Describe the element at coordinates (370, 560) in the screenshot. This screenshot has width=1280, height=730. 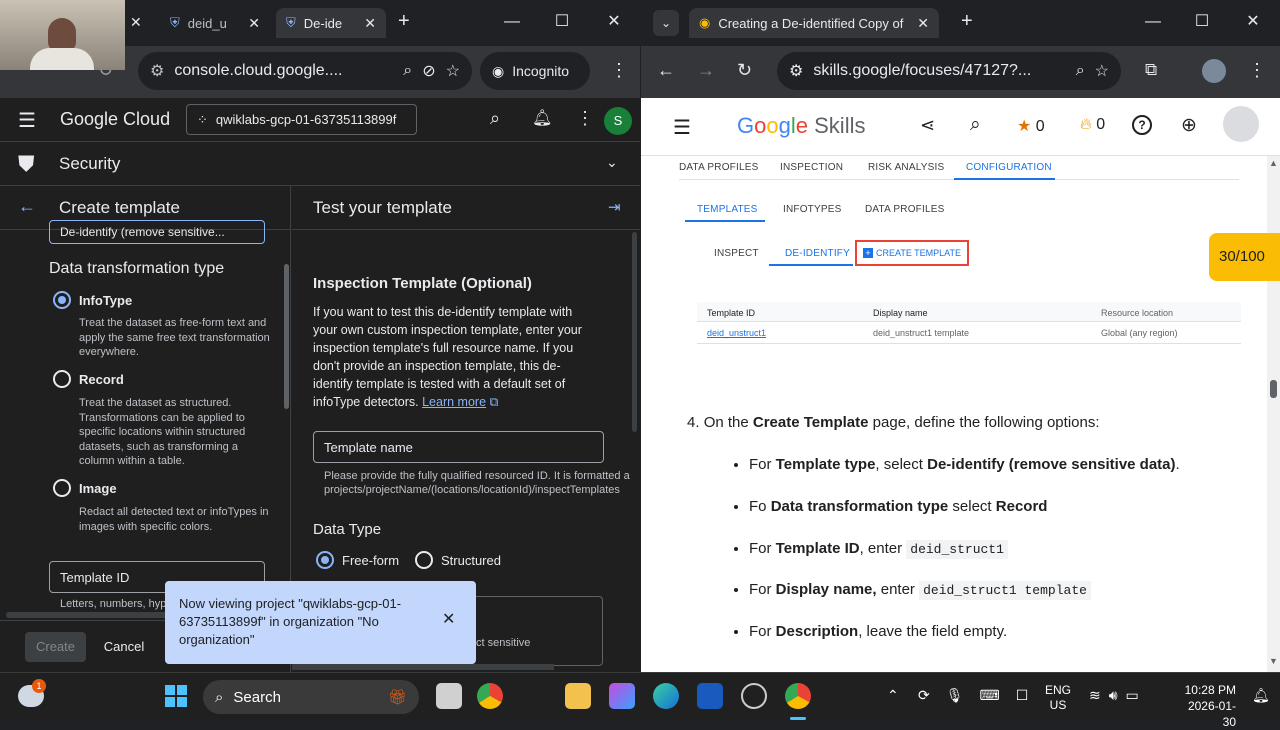
I see `free-form-label: Free-form` at that location.